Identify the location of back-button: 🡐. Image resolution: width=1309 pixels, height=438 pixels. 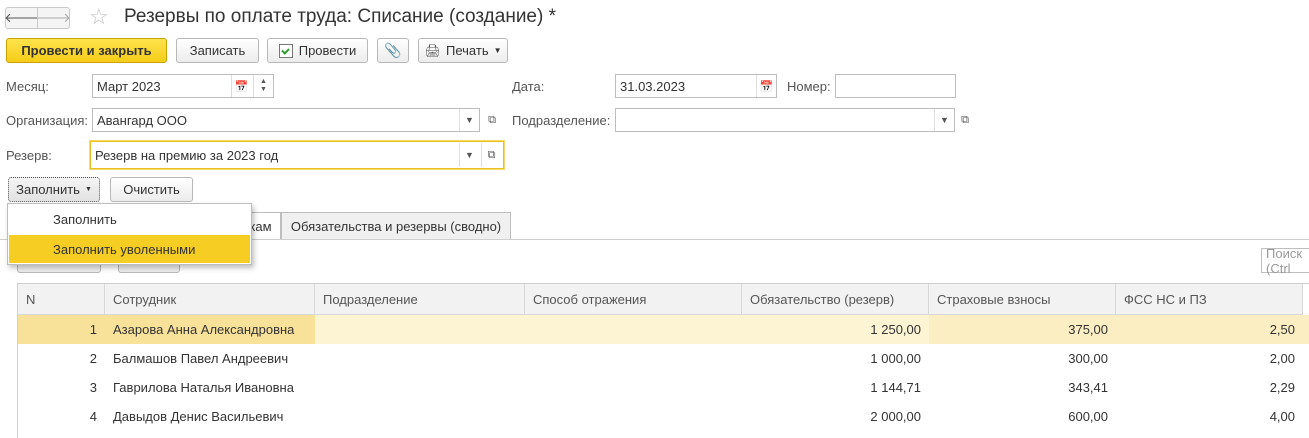
(21, 18).